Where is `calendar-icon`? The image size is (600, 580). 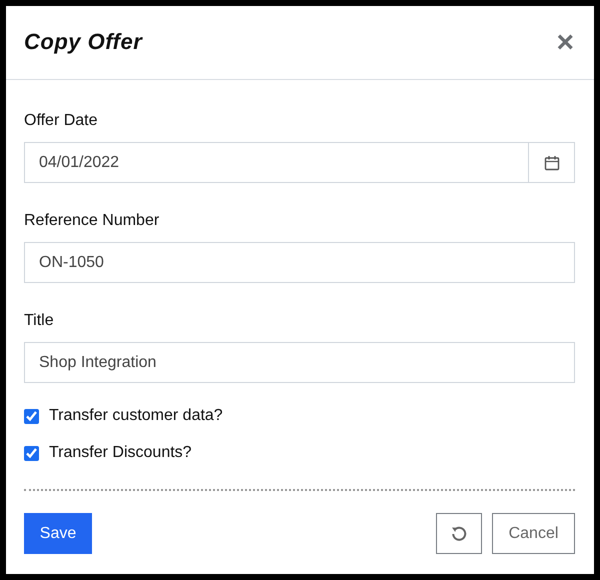
calendar-icon is located at coordinates (552, 162).